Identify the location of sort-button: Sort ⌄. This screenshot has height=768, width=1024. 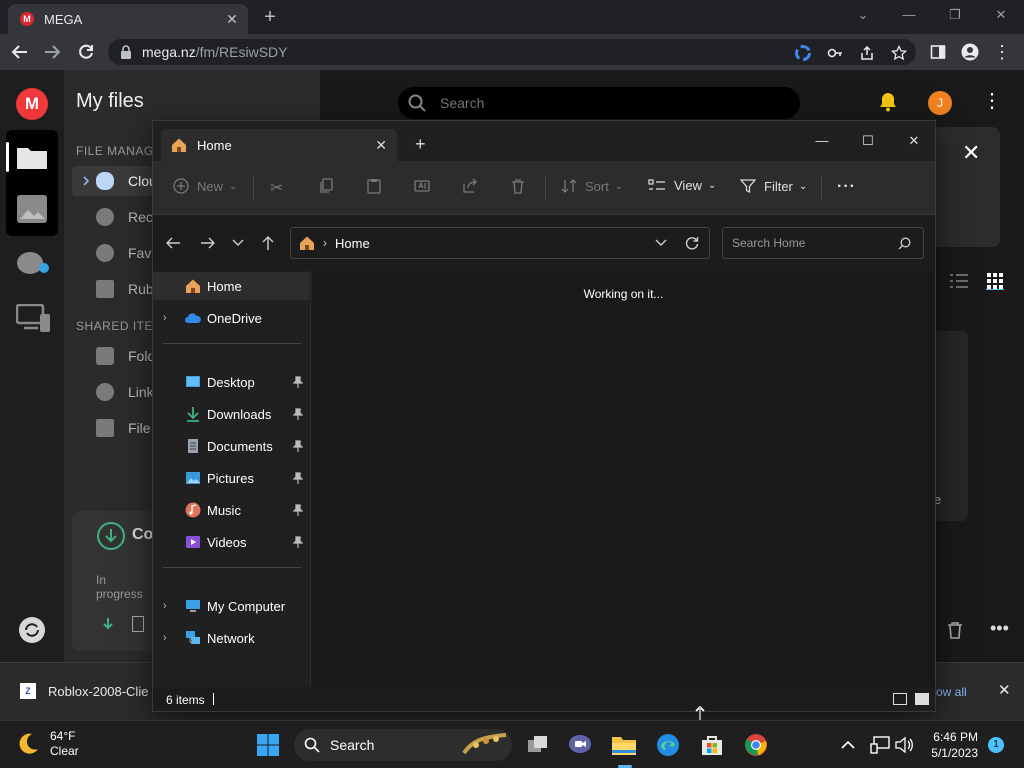
(592, 186).